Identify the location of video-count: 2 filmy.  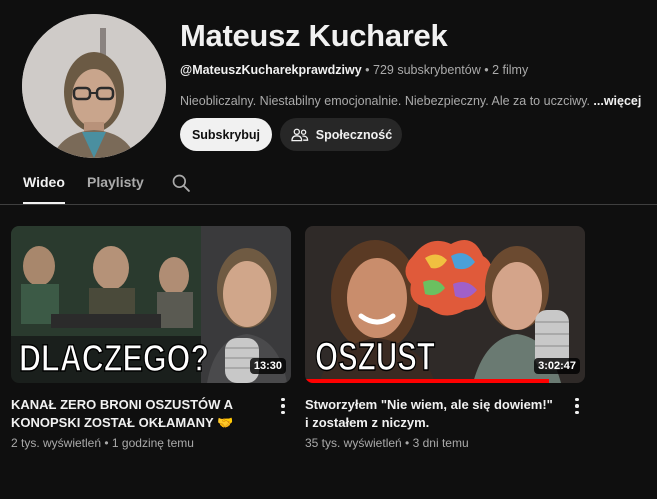
(510, 70).